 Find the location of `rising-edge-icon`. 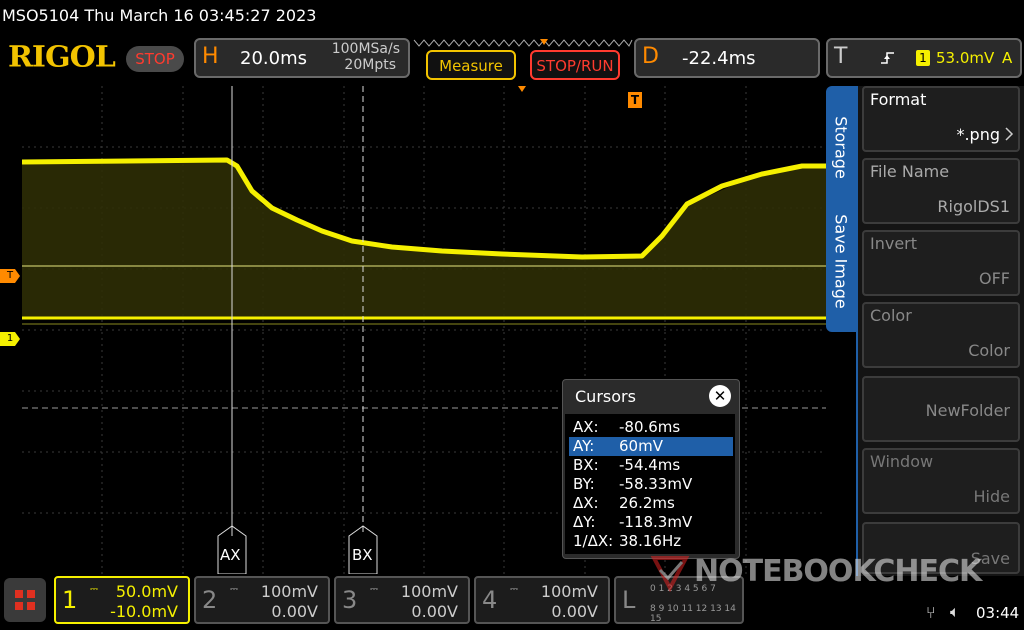

rising-edge-icon is located at coordinates (887, 58).